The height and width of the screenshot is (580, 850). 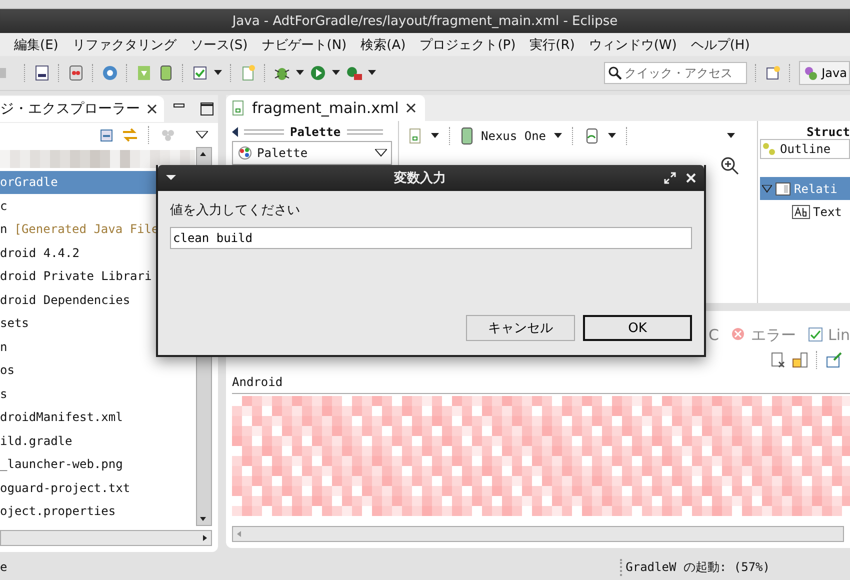 I want to click on status-text: e, so click(x=4, y=567).